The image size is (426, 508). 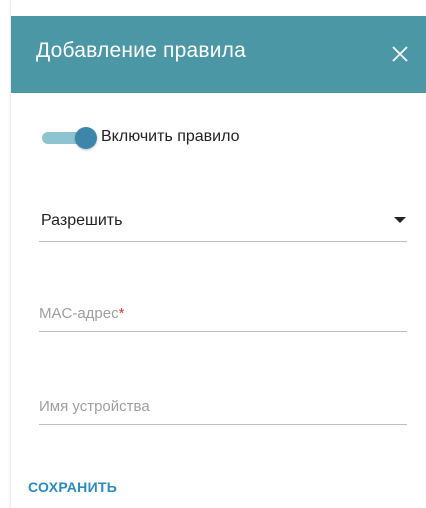 I want to click on dialog-header: Добавление правила, so click(x=218, y=54).